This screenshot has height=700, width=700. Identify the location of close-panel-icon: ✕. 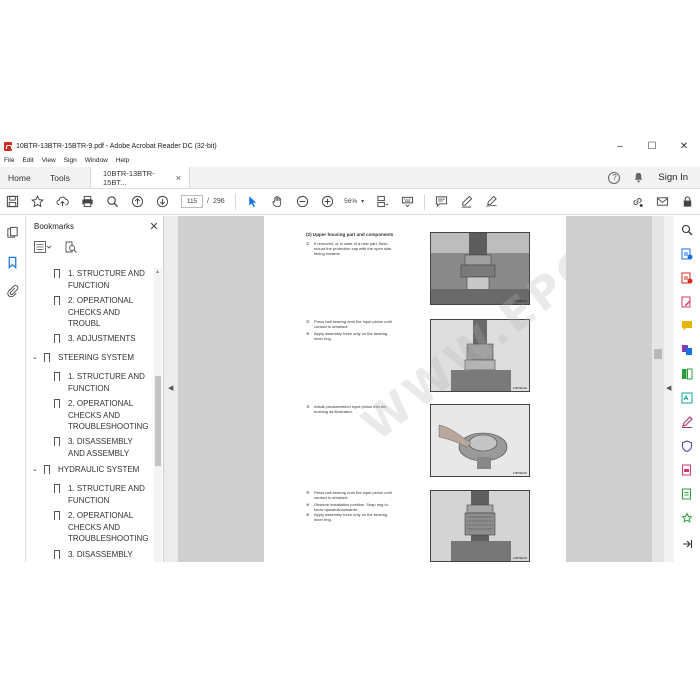
(154, 226).